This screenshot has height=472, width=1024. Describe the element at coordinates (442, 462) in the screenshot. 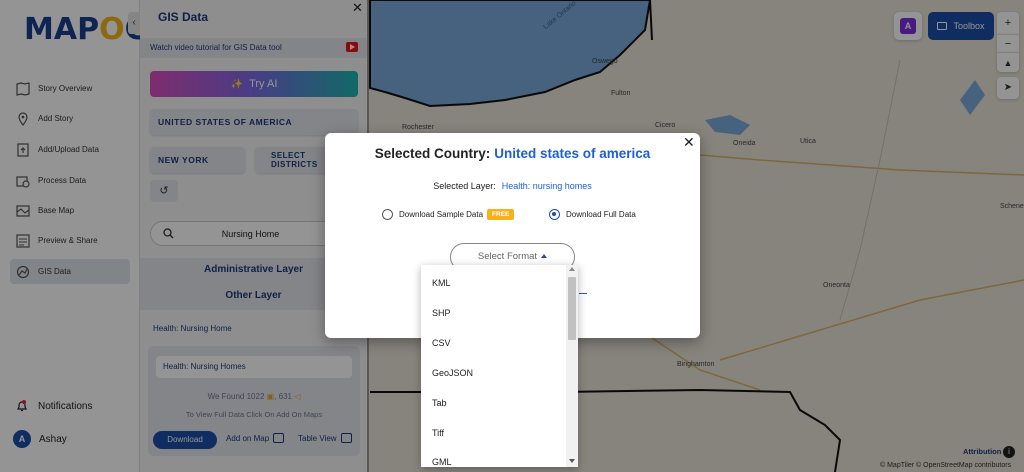

I see `format-option-gml: GML` at that location.